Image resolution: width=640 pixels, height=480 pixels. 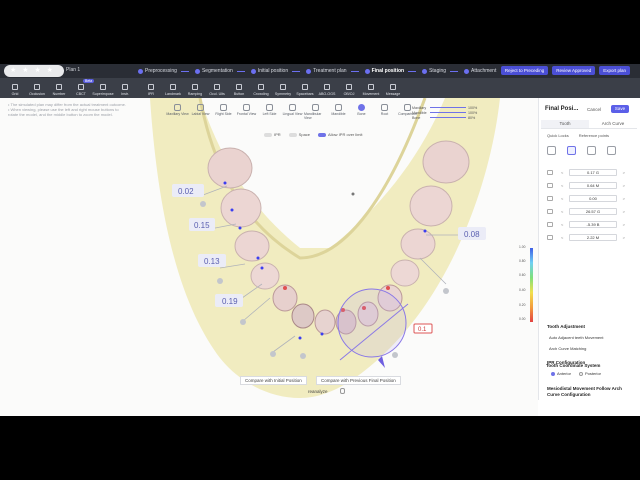 What do you see at coordinates (332, 71) in the screenshot?
I see `step-treatment-plan: Treatment plan` at bounding box center [332, 71].